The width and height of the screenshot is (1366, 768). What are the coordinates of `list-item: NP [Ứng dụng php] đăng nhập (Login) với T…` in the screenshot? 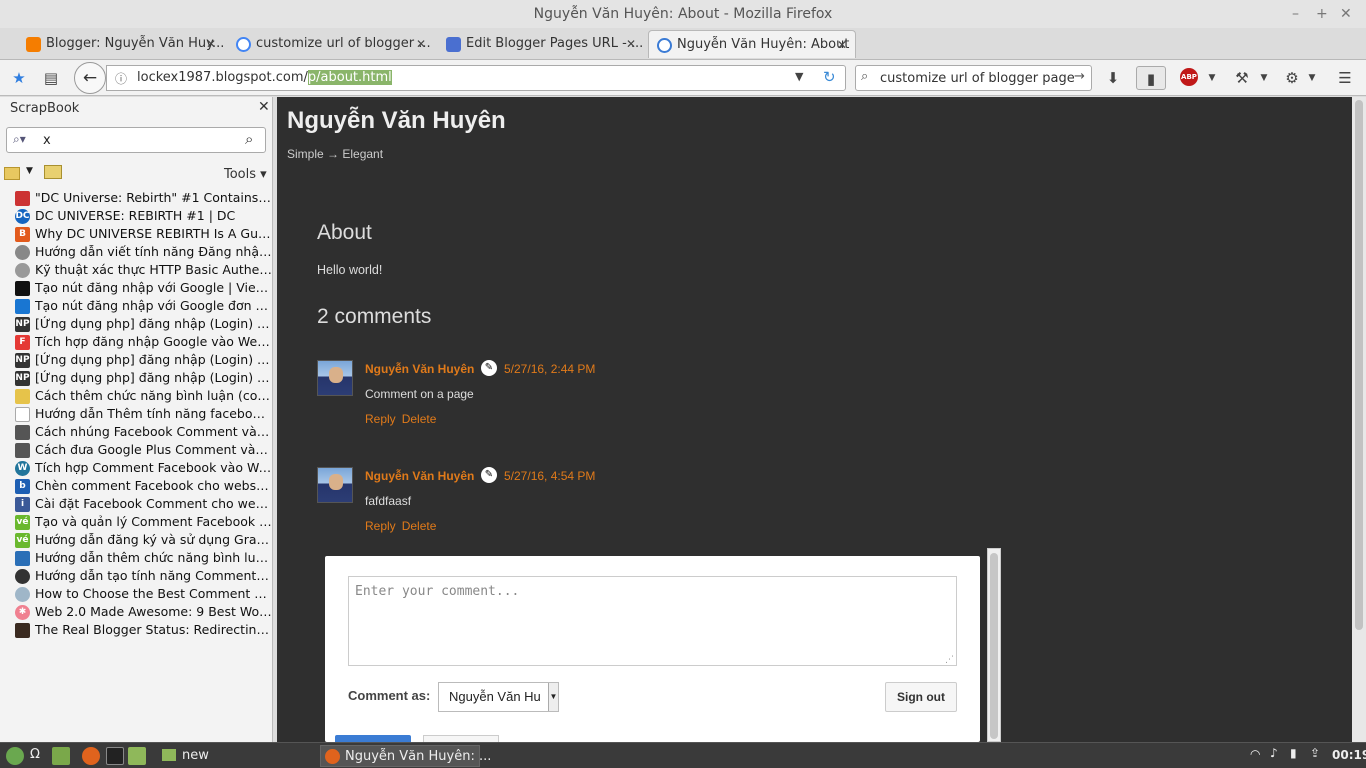 It's located at (136, 378).